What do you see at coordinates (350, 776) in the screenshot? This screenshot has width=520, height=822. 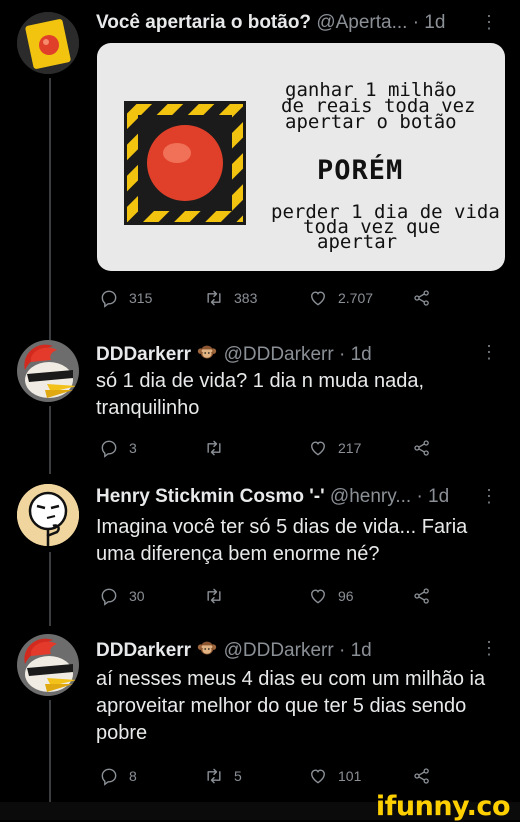 I see `like-count: 101` at bounding box center [350, 776].